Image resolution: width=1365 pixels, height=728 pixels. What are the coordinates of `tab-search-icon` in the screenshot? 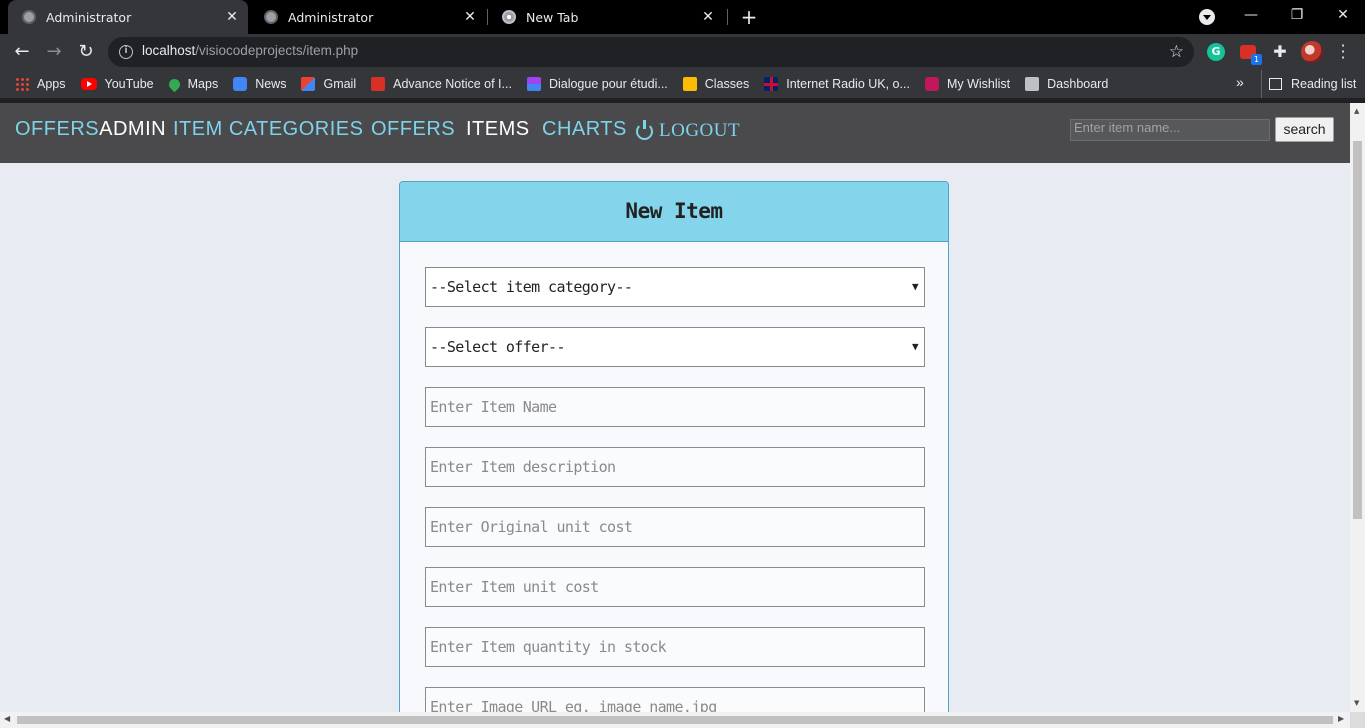 It's located at (1207, 17).